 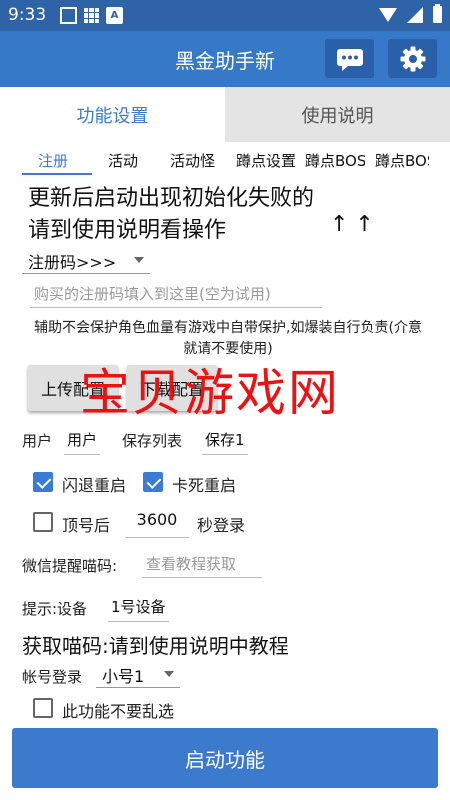 I want to click on a-icon: A, so click(x=114, y=15).